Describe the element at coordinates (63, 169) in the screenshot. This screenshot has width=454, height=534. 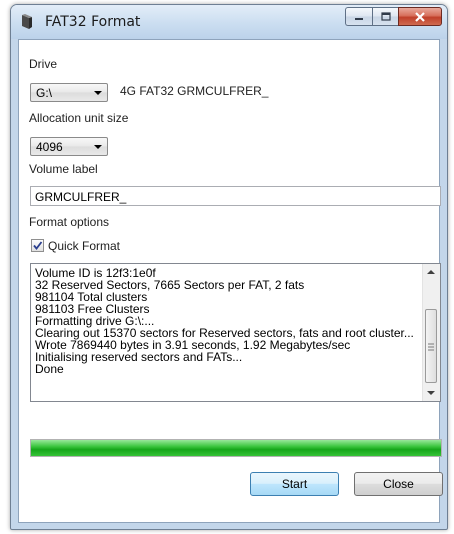
I see `volume-label-caption: Volume label` at that location.